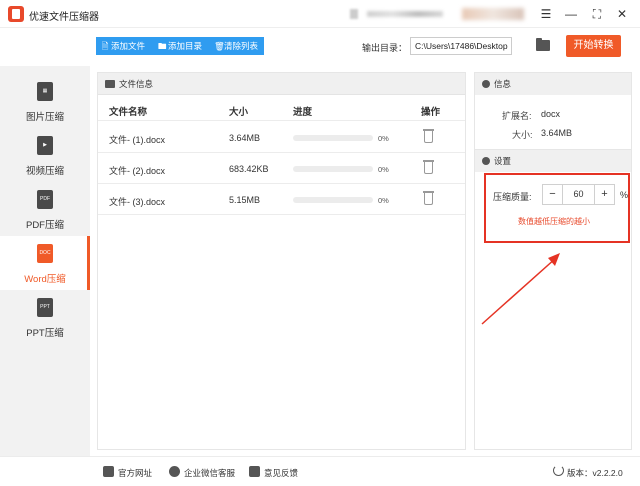 This screenshot has width=640, height=486. What do you see at coordinates (281, 473) in the screenshot?
I see `feedback-link: 意见反馈` at bounding box center [281, 473].